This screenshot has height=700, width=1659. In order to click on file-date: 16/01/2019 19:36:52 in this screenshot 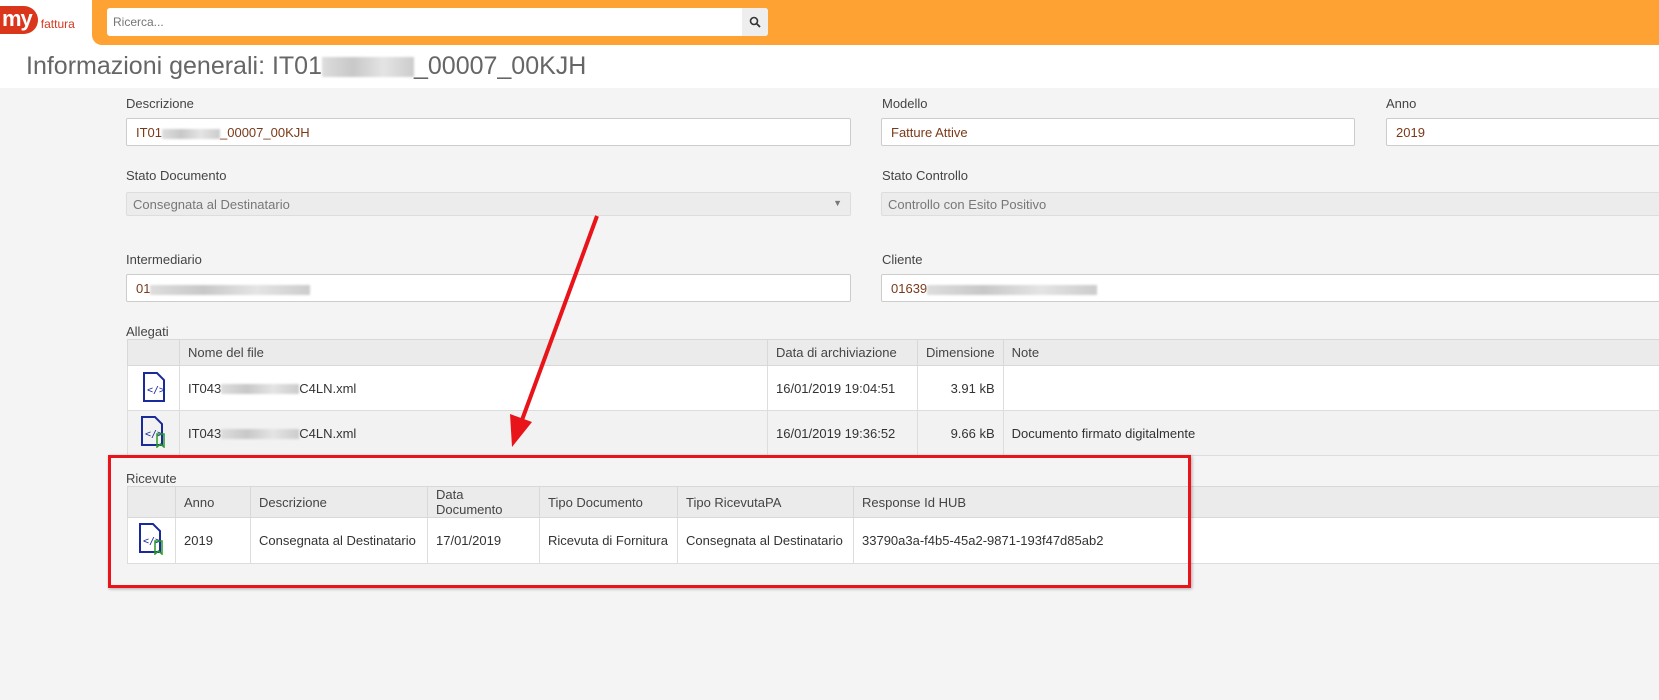, I will do `click(842, 433)`.